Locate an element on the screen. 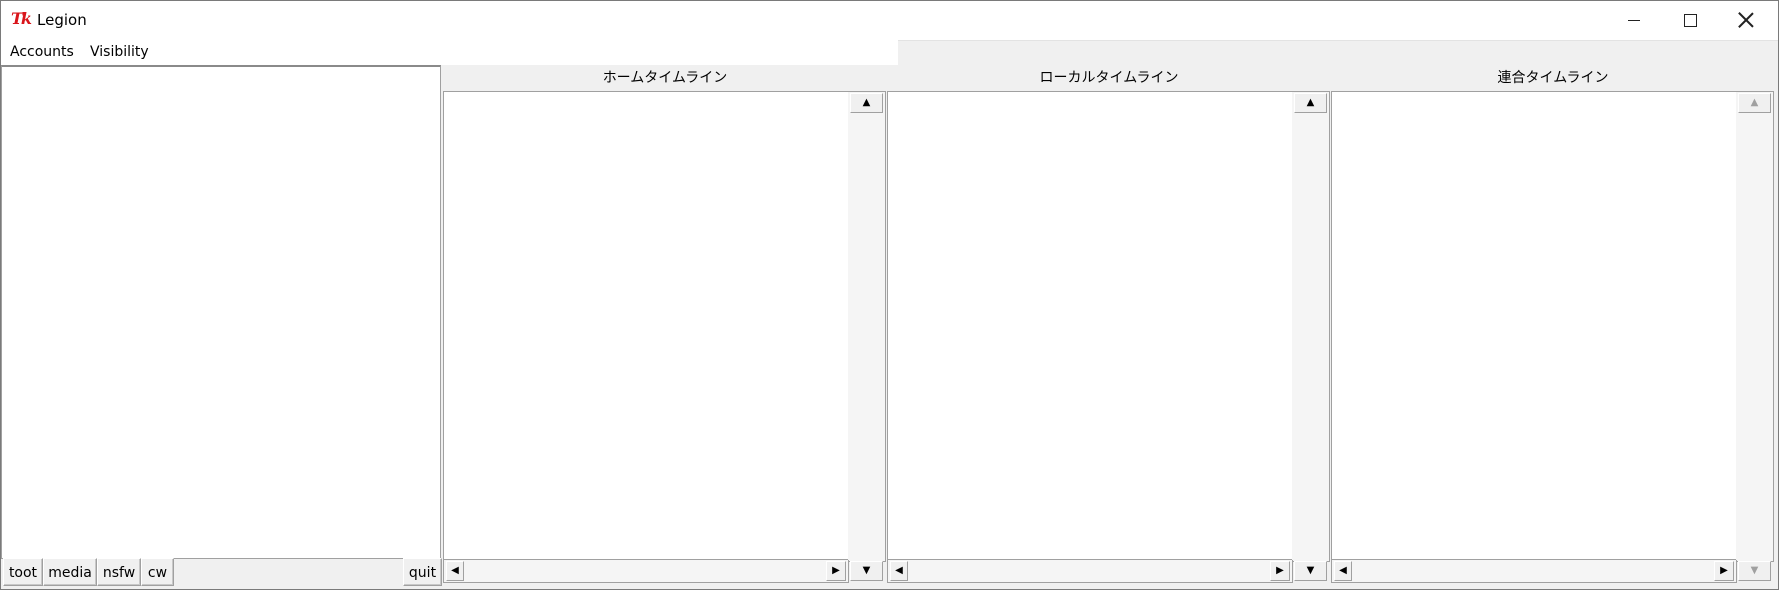 This screenshot has width=1779, height=590. close-button is located at coordinates (1746, 20).